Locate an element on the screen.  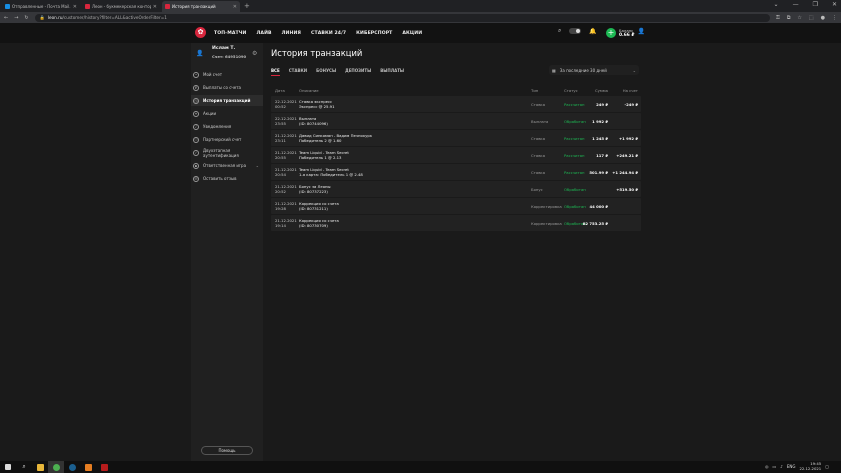
browser-tab-history: История транзакций ✕ is located at coordinates (201, 6).